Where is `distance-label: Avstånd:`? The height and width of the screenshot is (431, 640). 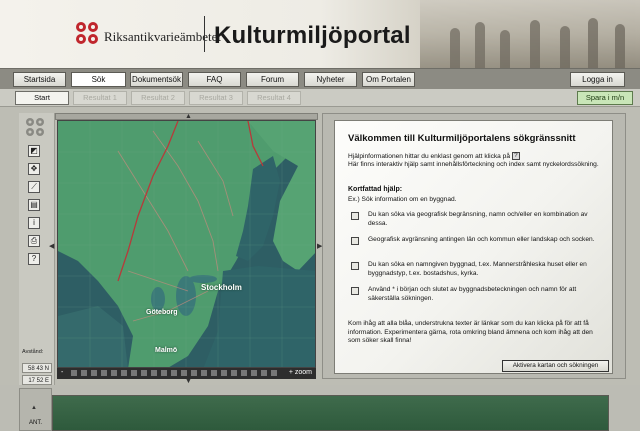
distance-label: Avstånd: is located at coordinates (33, 352).